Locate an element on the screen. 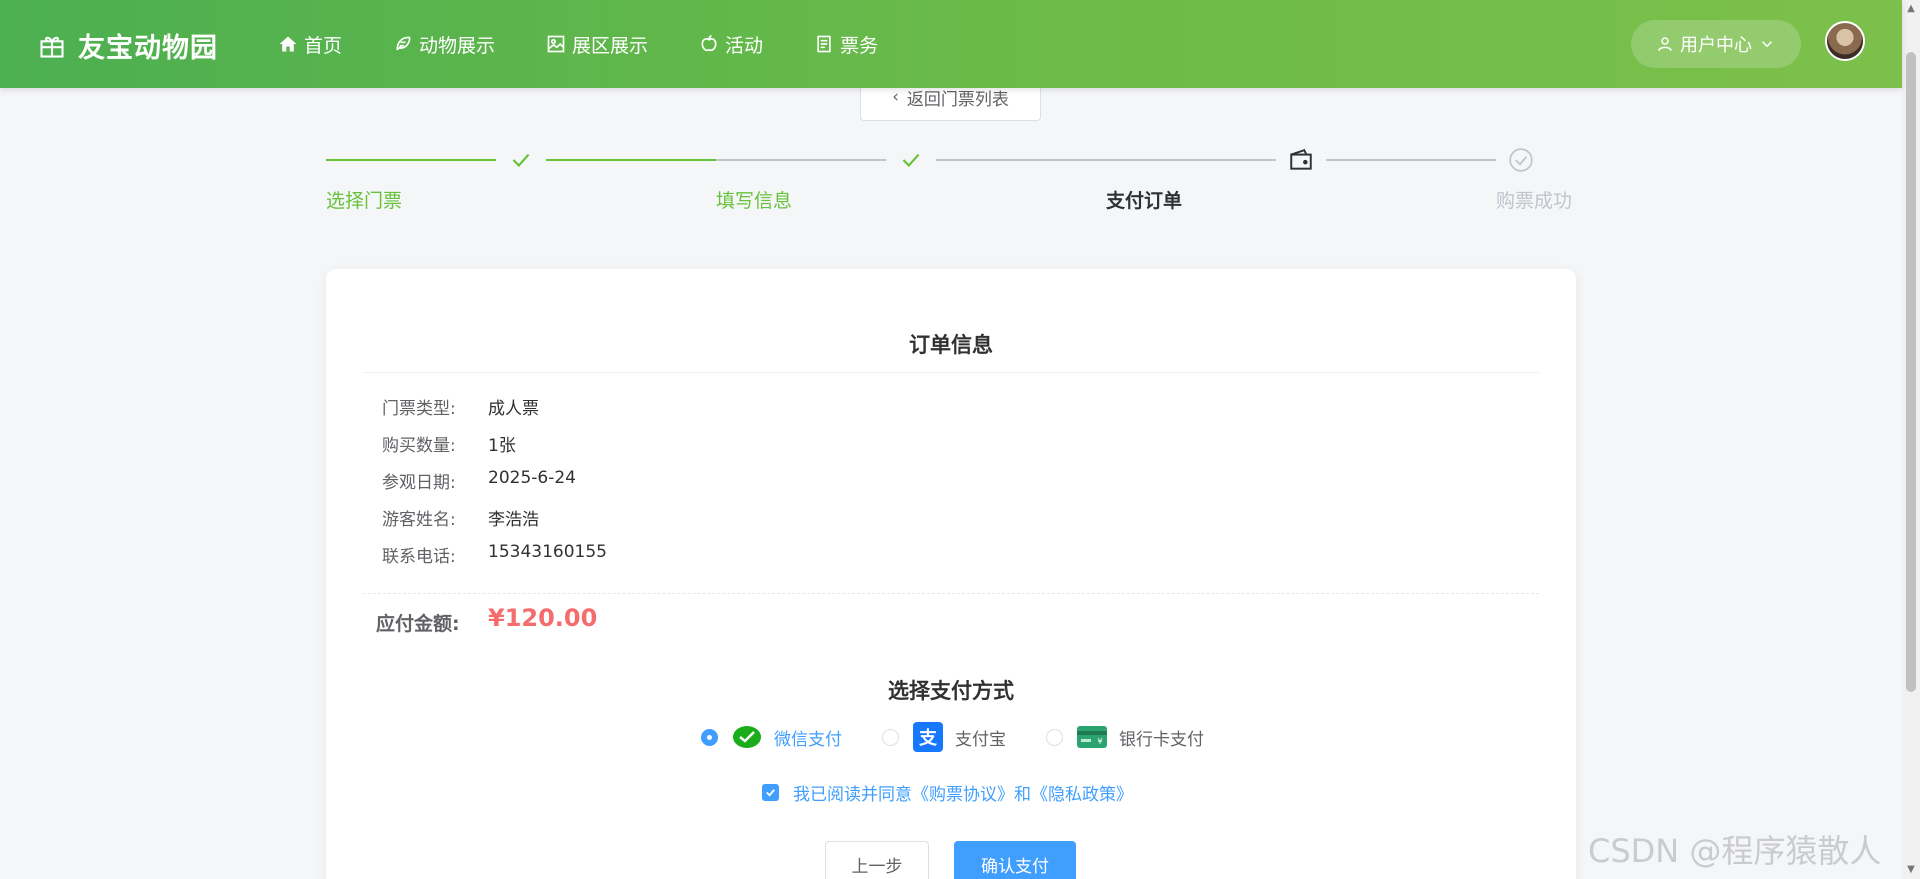 This screenshot has width=1920, height=879. scroll-thumb is located at coordinates (1911, 372).